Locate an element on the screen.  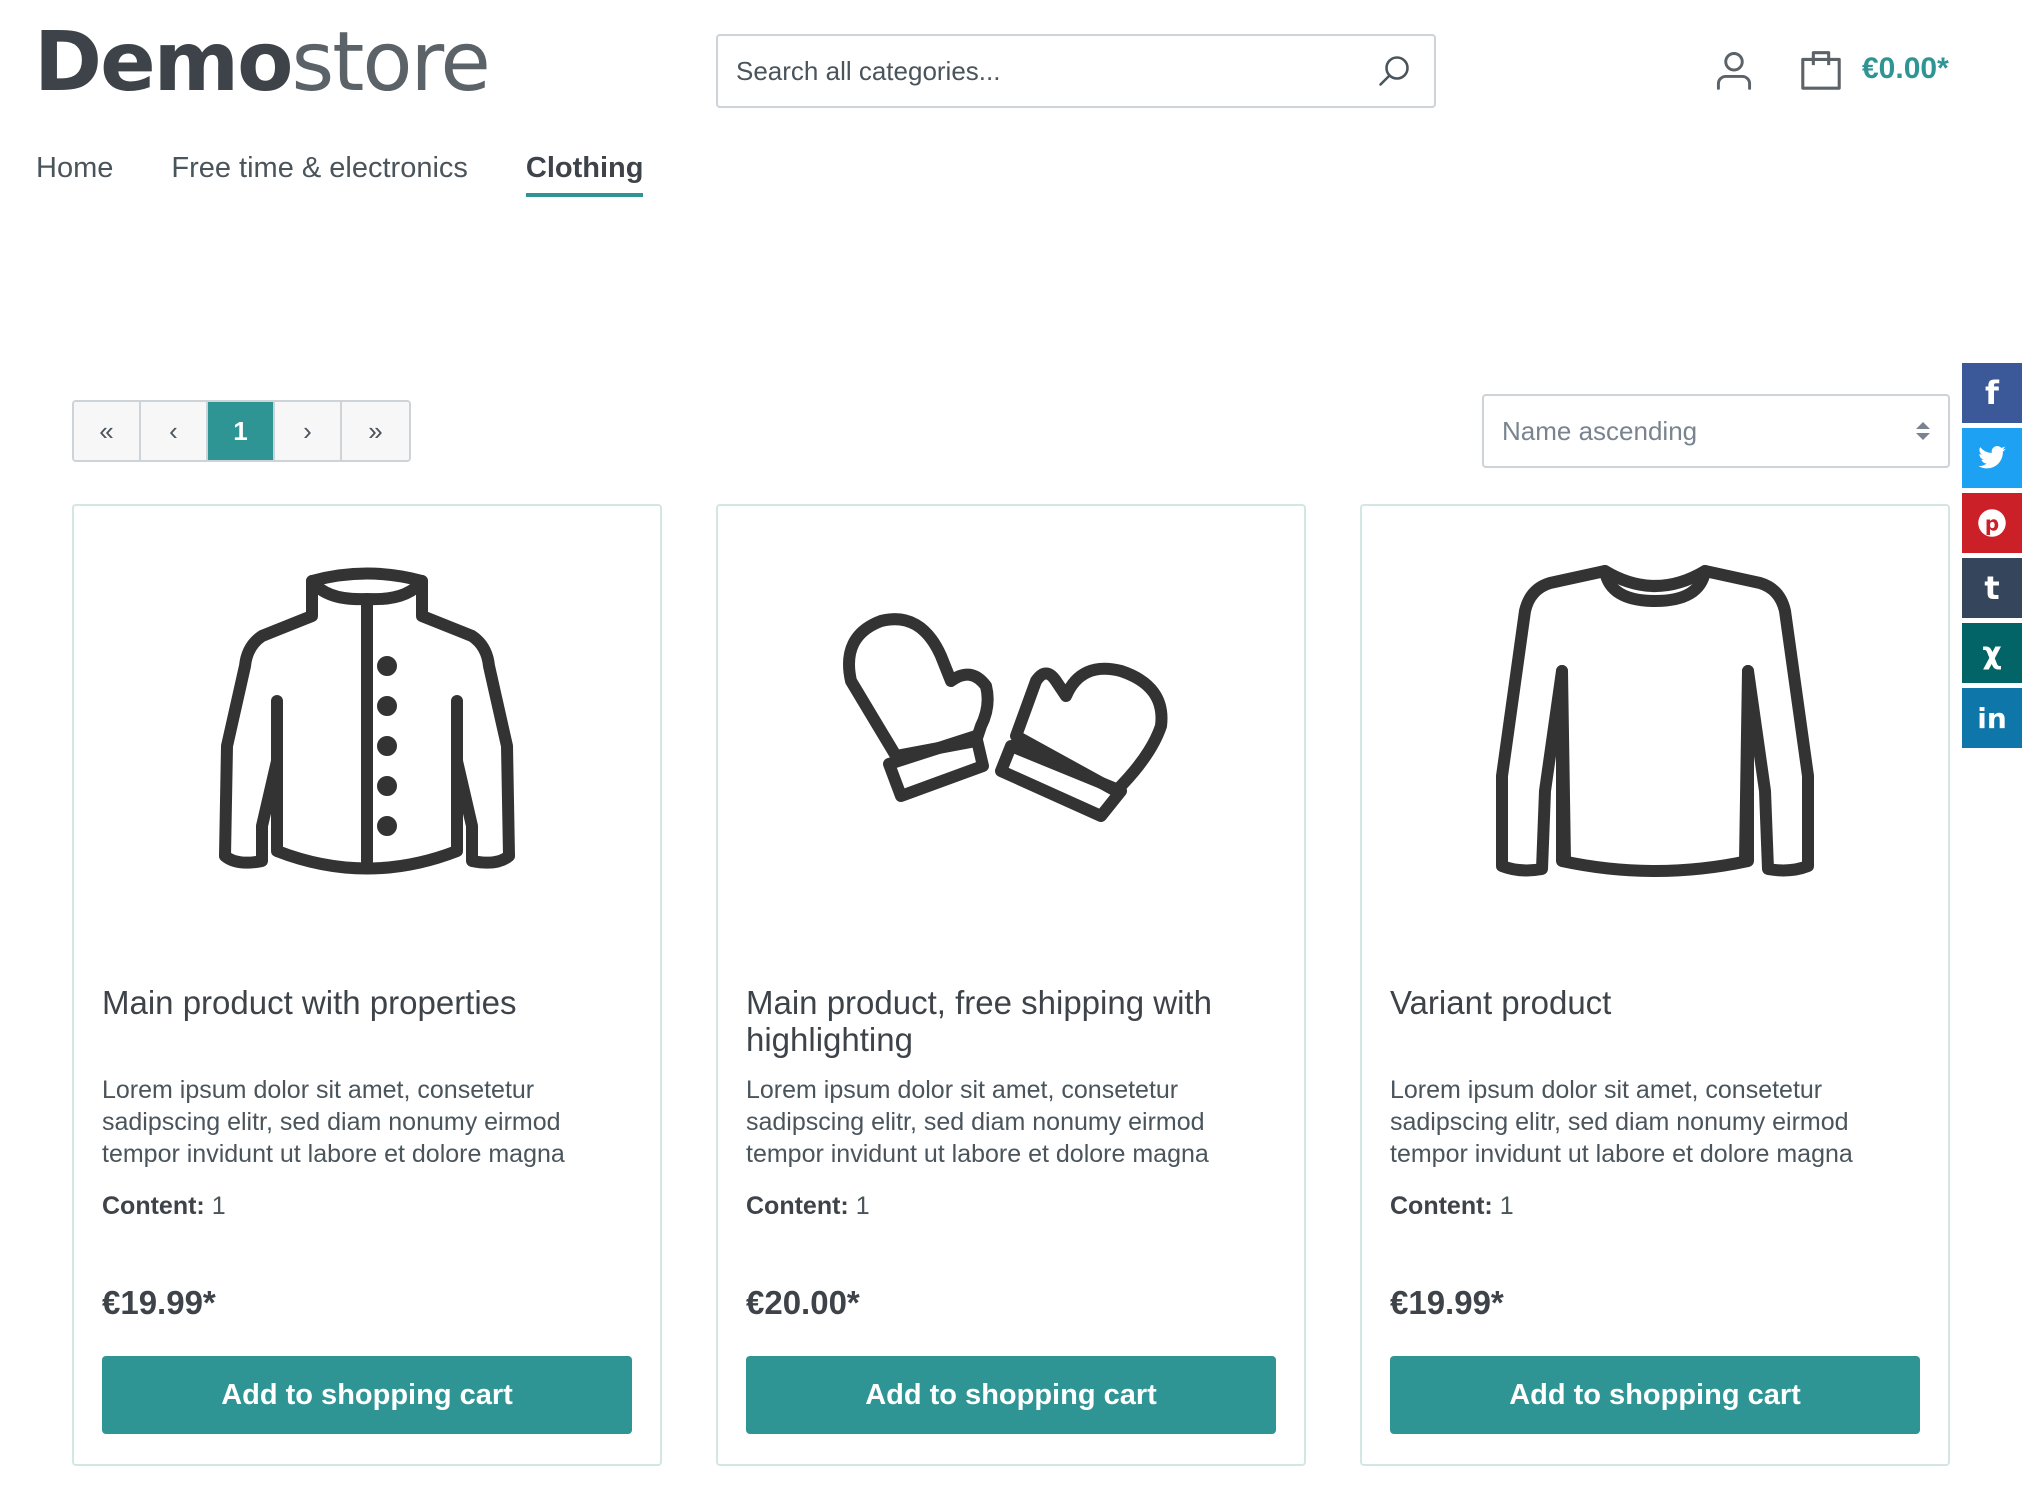
product-title: Main product with properties is located at coordinates (367, 1002).